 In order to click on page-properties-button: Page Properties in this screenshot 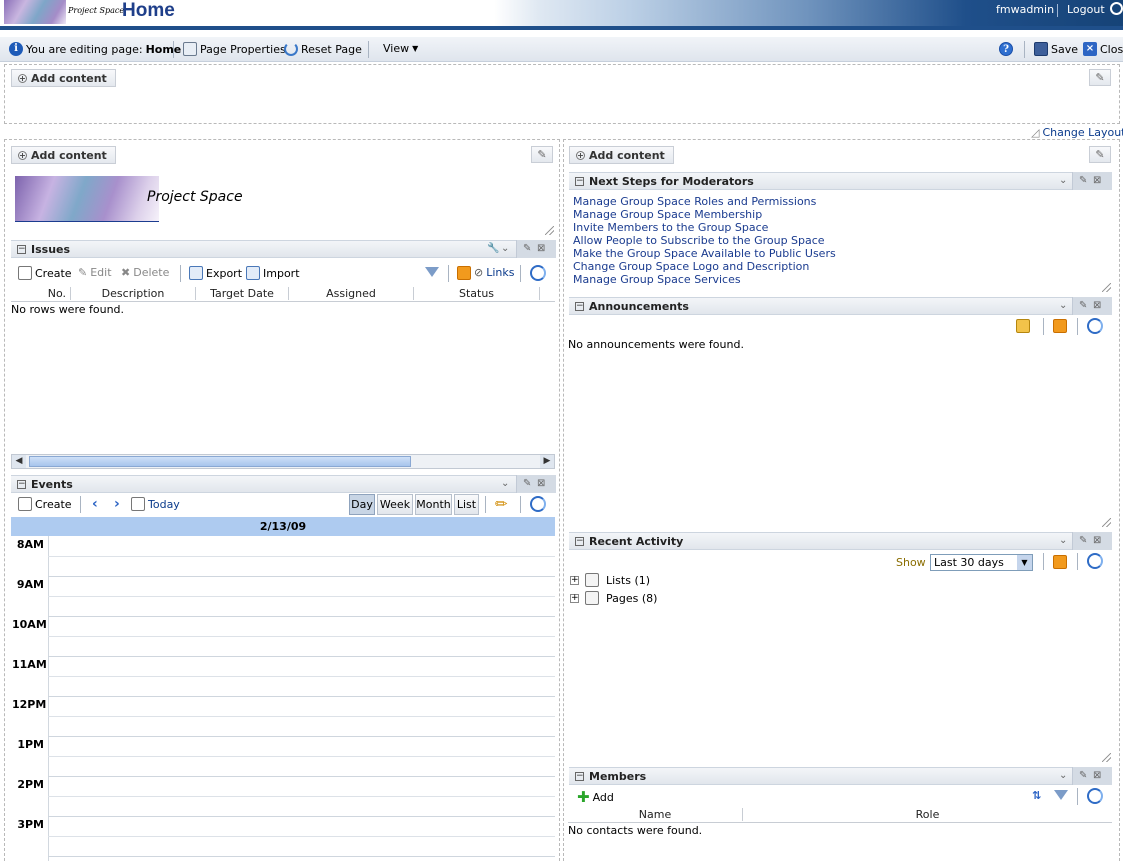, I will do `click(234, 49)`.